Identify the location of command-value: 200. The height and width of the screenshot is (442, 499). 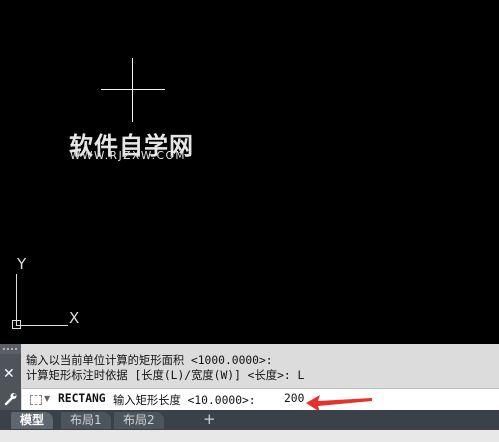
(294, 398).